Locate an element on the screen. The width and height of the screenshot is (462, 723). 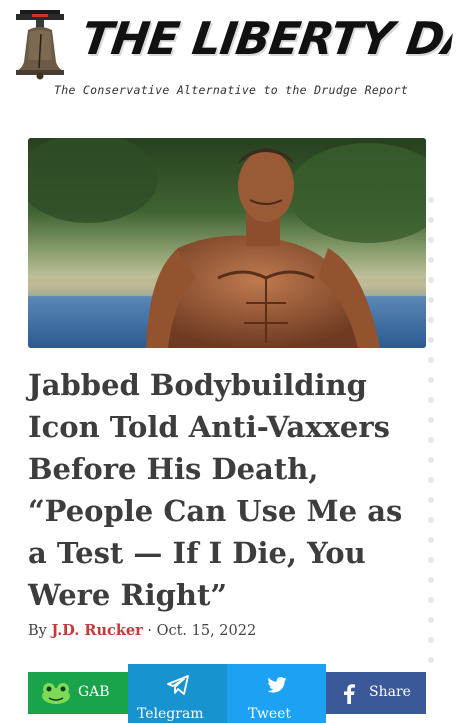
facebook-share-button: Share is located at coordinates (376, 693).